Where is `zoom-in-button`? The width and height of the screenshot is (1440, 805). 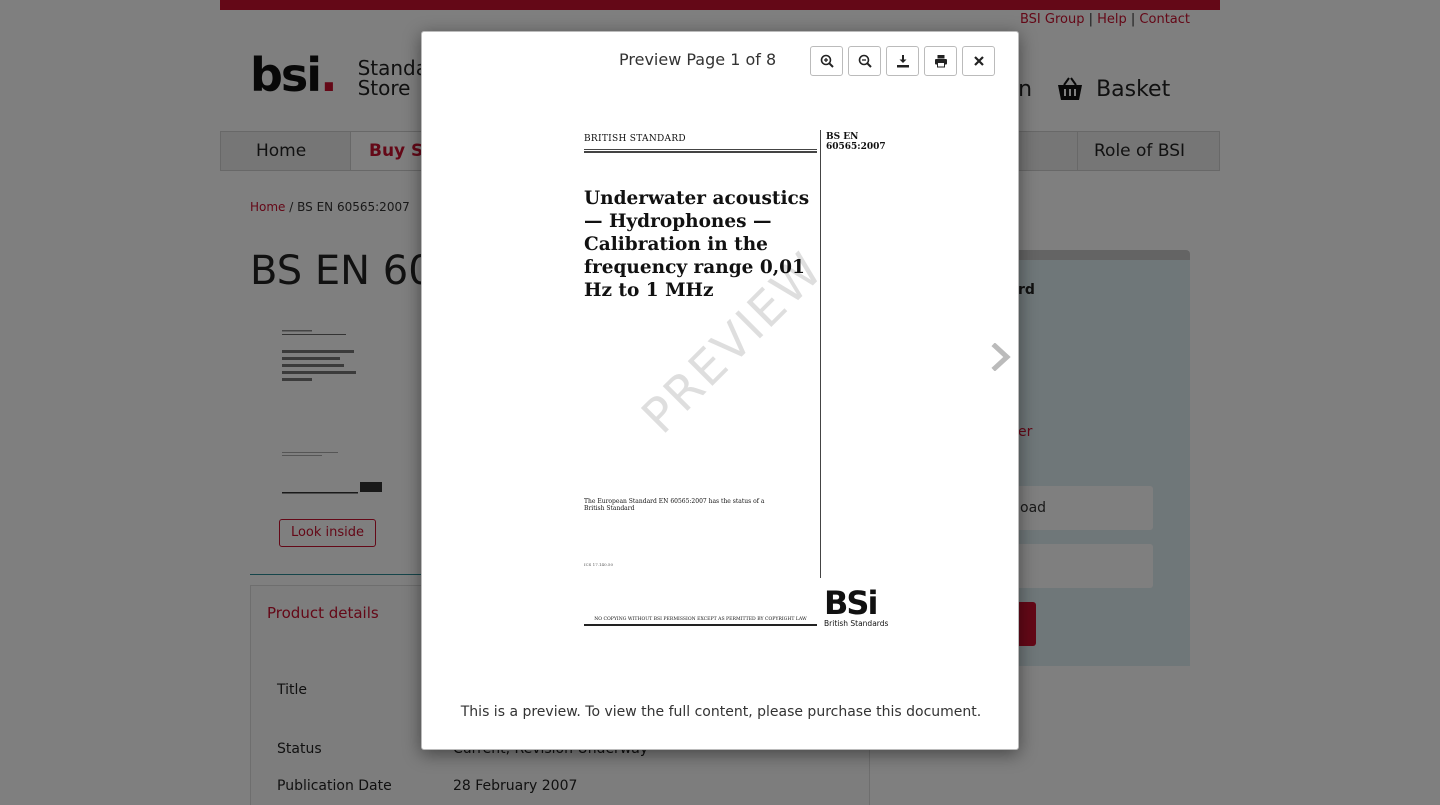 zoom-in-button is located at coordinates (826, 61).